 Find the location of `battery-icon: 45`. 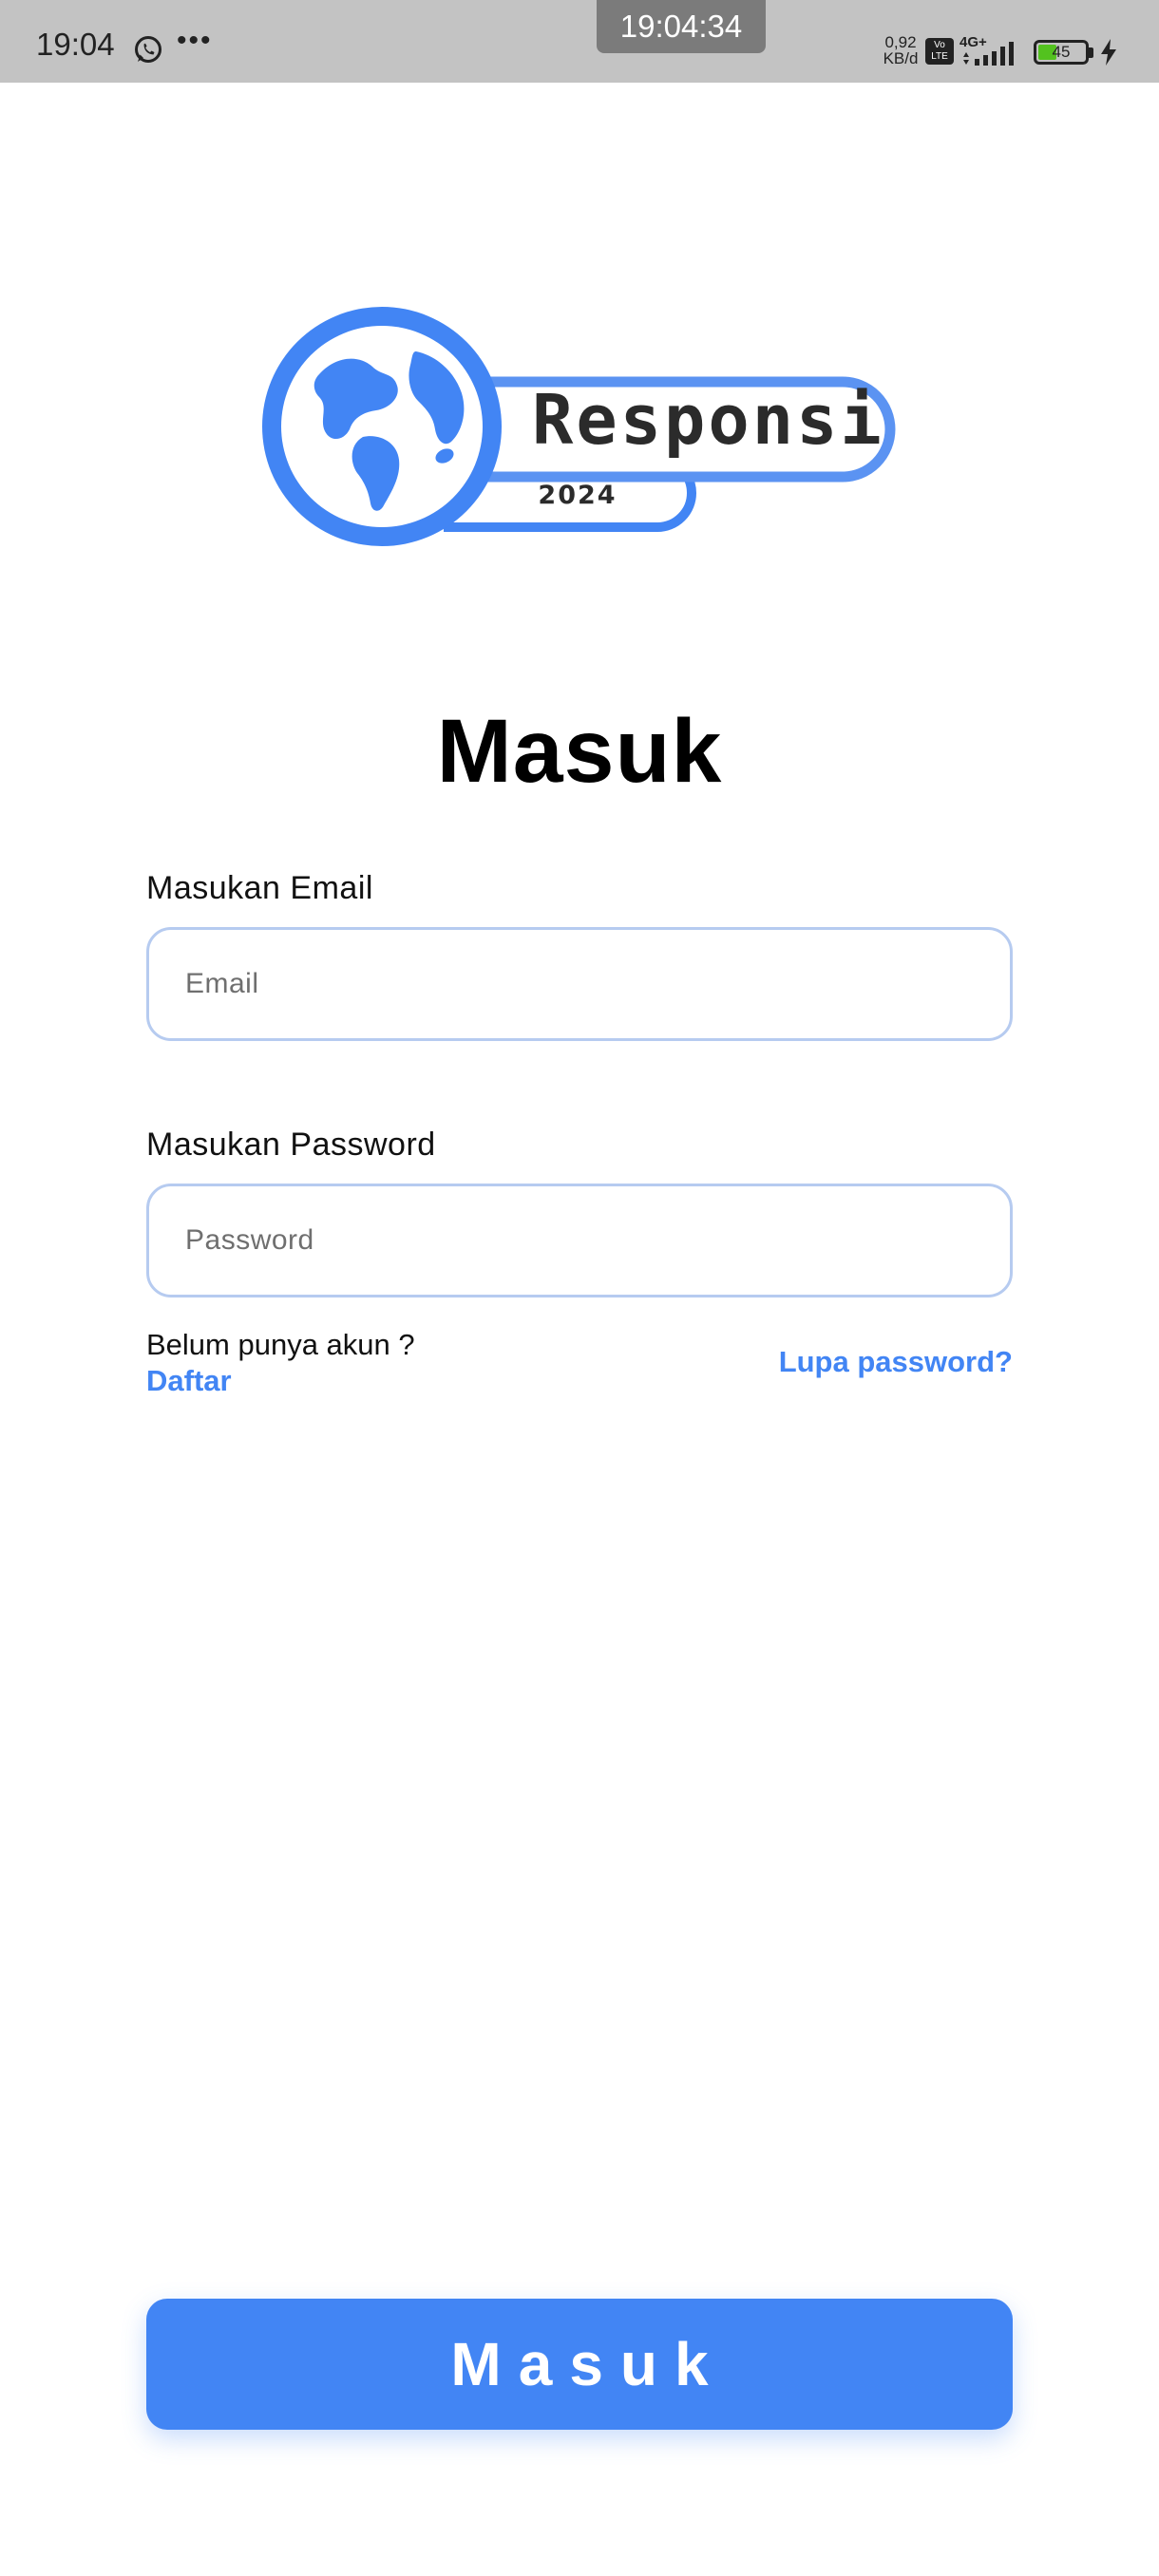

battery-icon: 45 is located at coordinates (1061, 52).